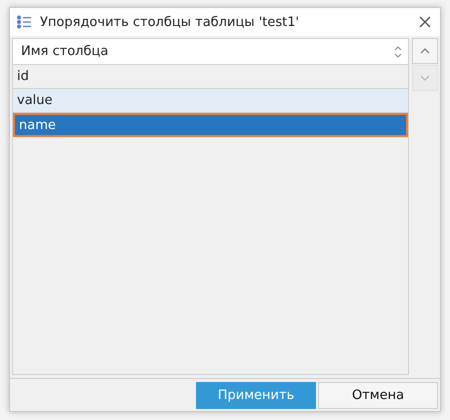 This screenshot has width=450, height=420. I want to click on cancel-button: Отмена, so click(378, 395).